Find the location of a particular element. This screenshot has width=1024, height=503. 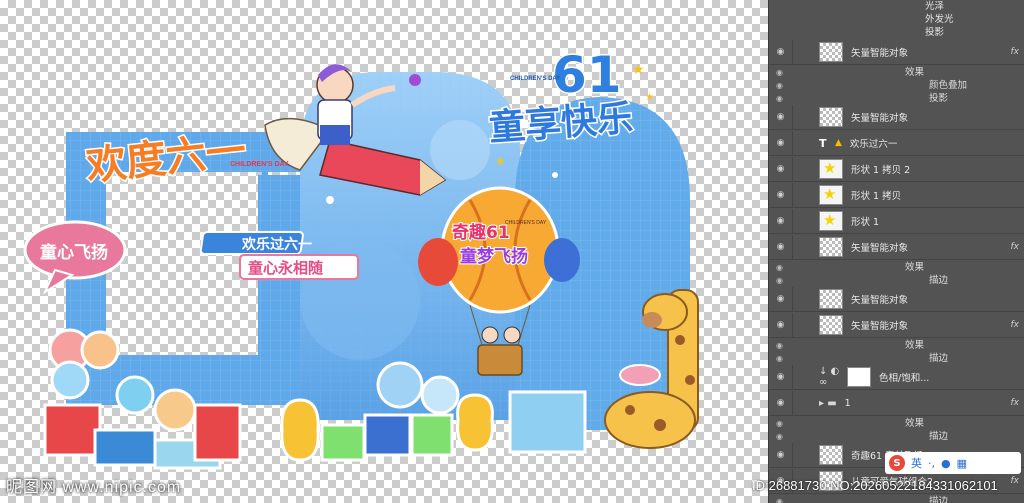

layer-mask-thumbnail is located at coordinates (859, 377).